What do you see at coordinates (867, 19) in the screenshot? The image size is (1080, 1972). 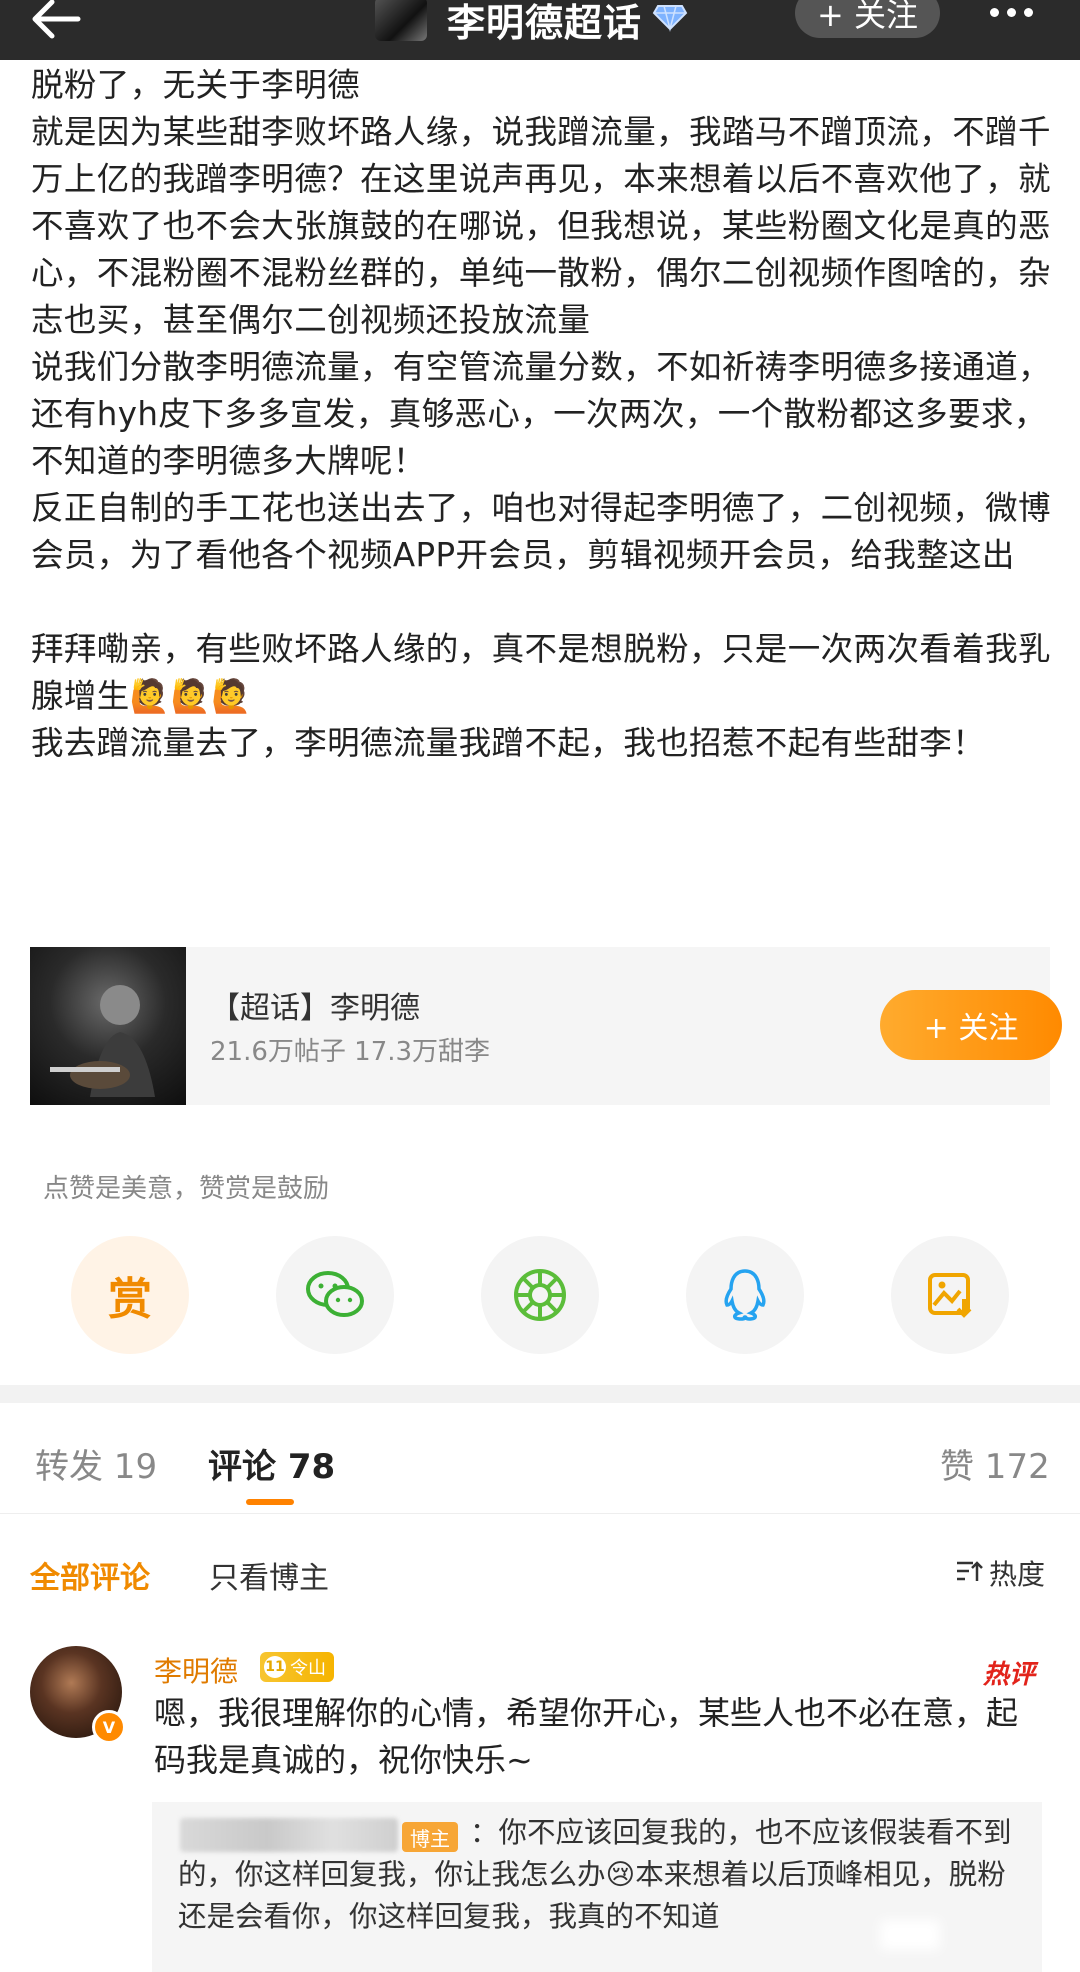 I see `follow-button-top: + 关注` at bounding box center [867, 19].